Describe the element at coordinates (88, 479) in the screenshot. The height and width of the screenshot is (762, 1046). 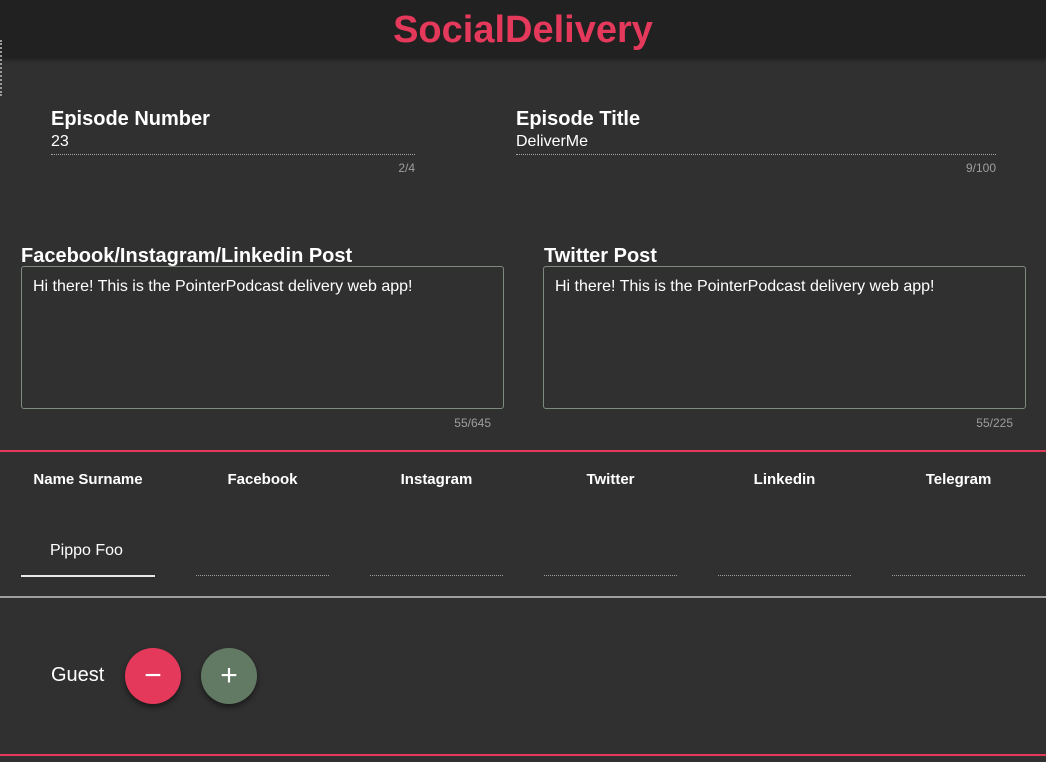
I see `column-header-name: Name Surname` at that location.